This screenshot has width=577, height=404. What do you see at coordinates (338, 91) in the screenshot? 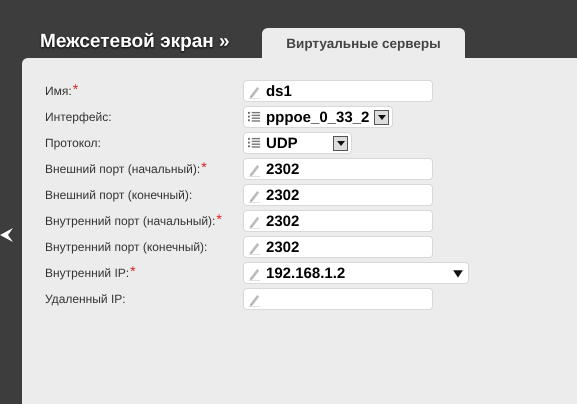
I see `input-field: ds1` at bounding box center [338, 91].